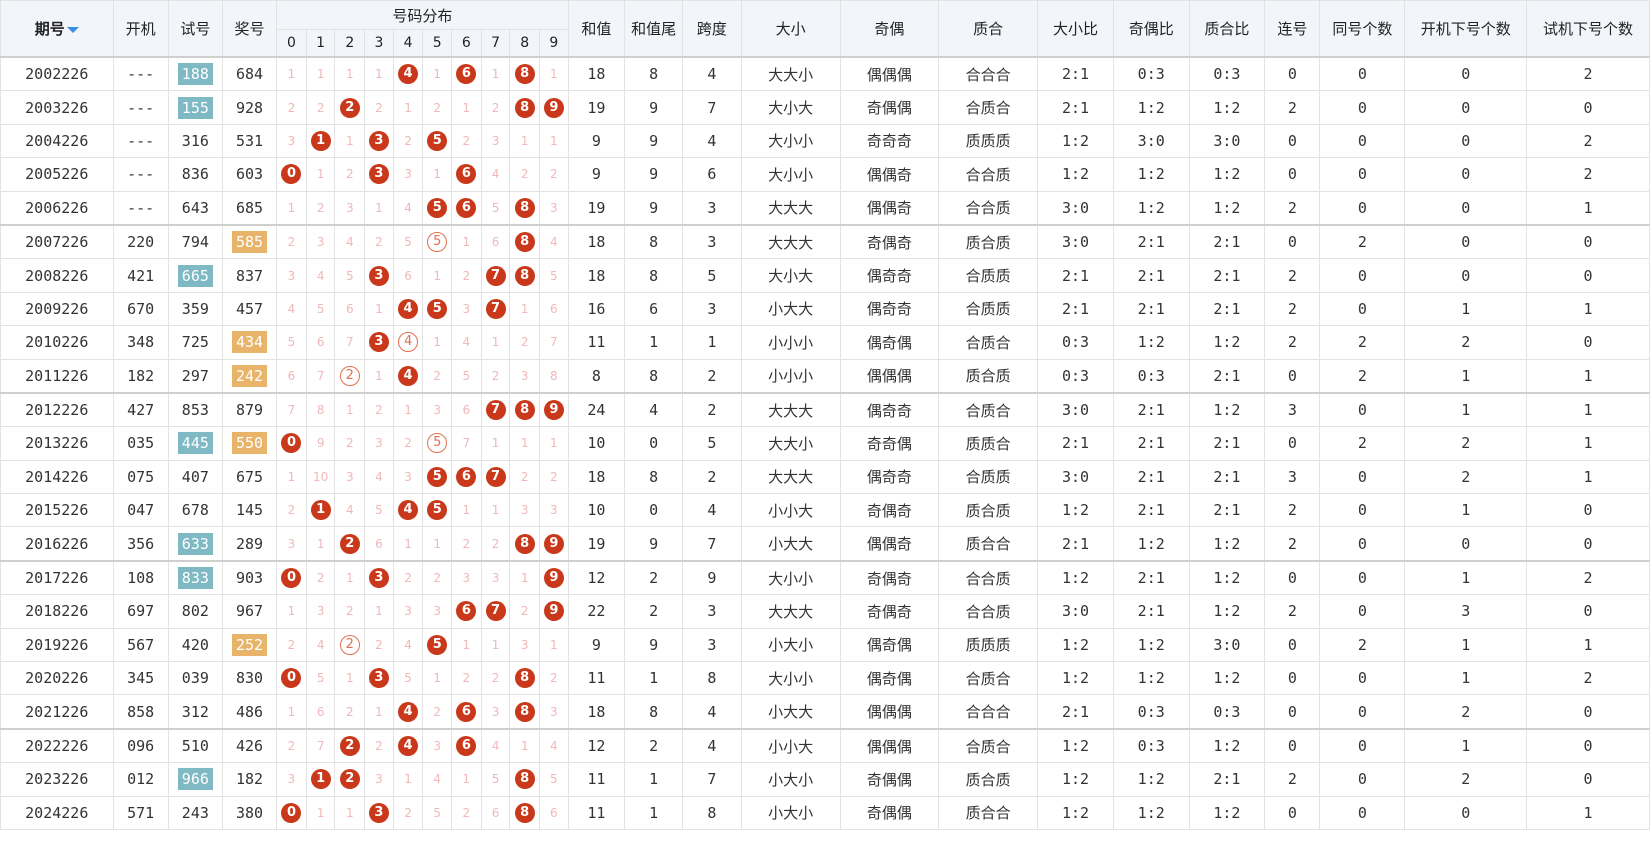 This screenshot has height=847, width=1650. What do you see at coordinates (249, 510) in the screenshot?
I see `prize-cell: 145` at bounding box center [249, 510].